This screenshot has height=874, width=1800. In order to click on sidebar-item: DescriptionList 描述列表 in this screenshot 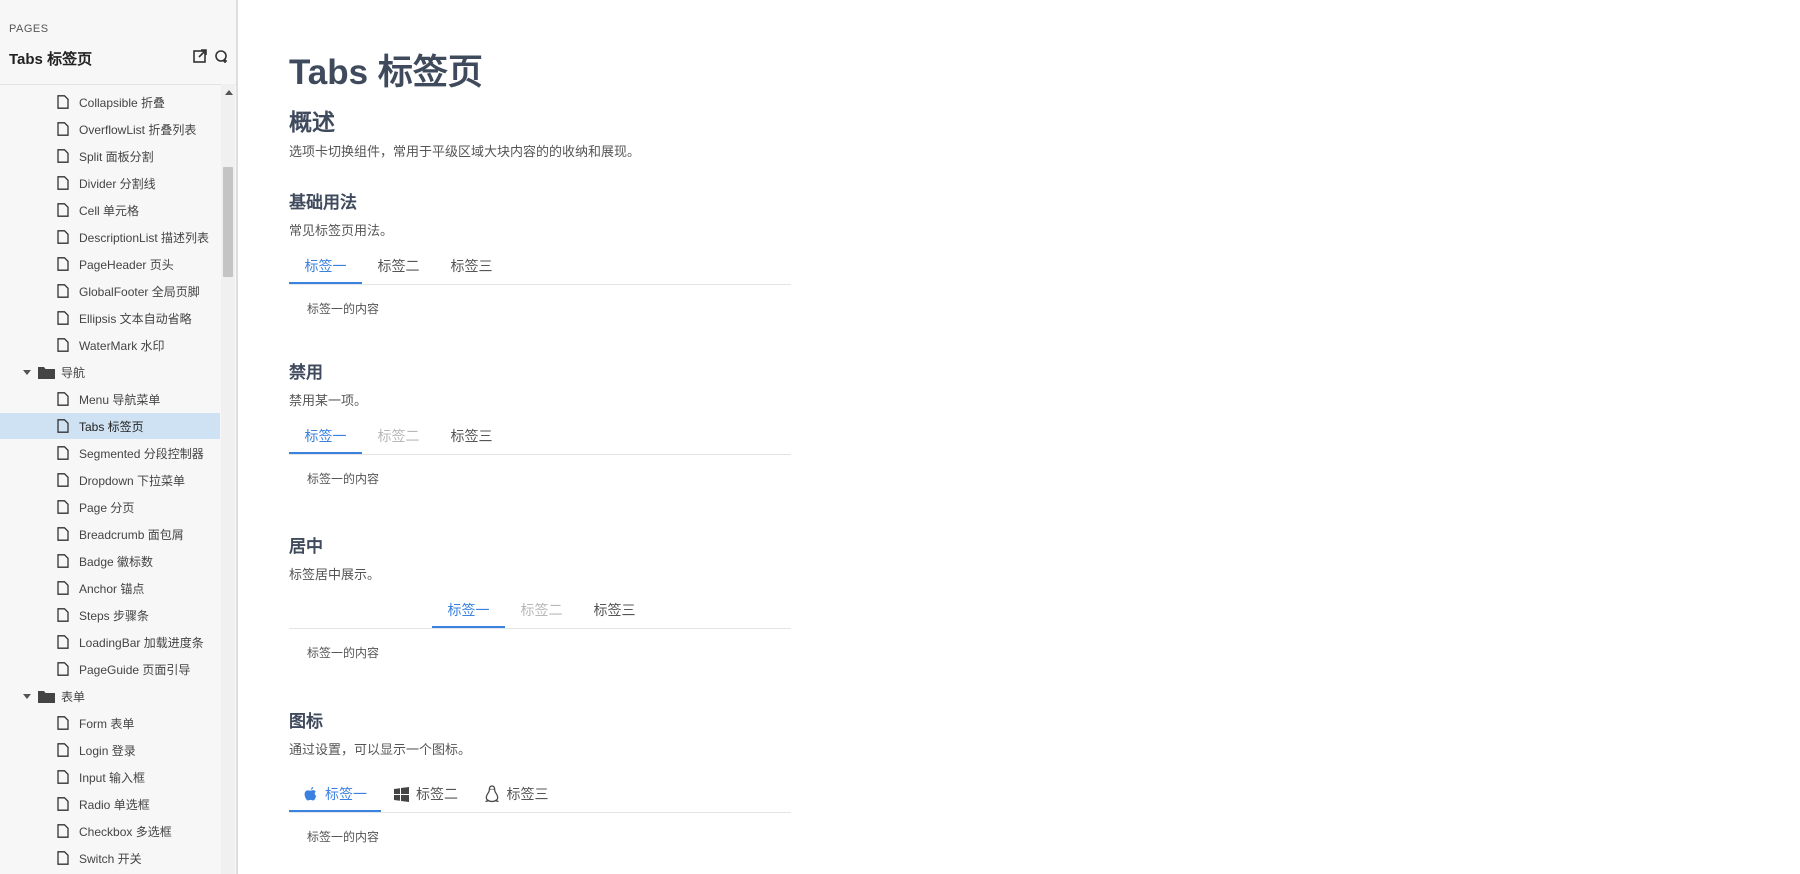, I will do `click(110, 237)`.